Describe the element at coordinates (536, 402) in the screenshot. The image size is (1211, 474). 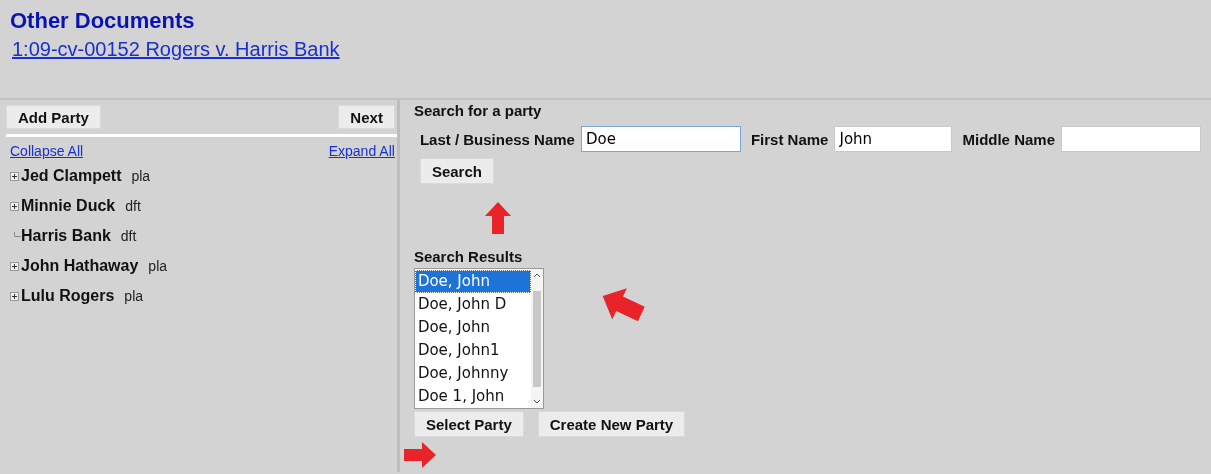
I see `scroll-down-icon` at that location.